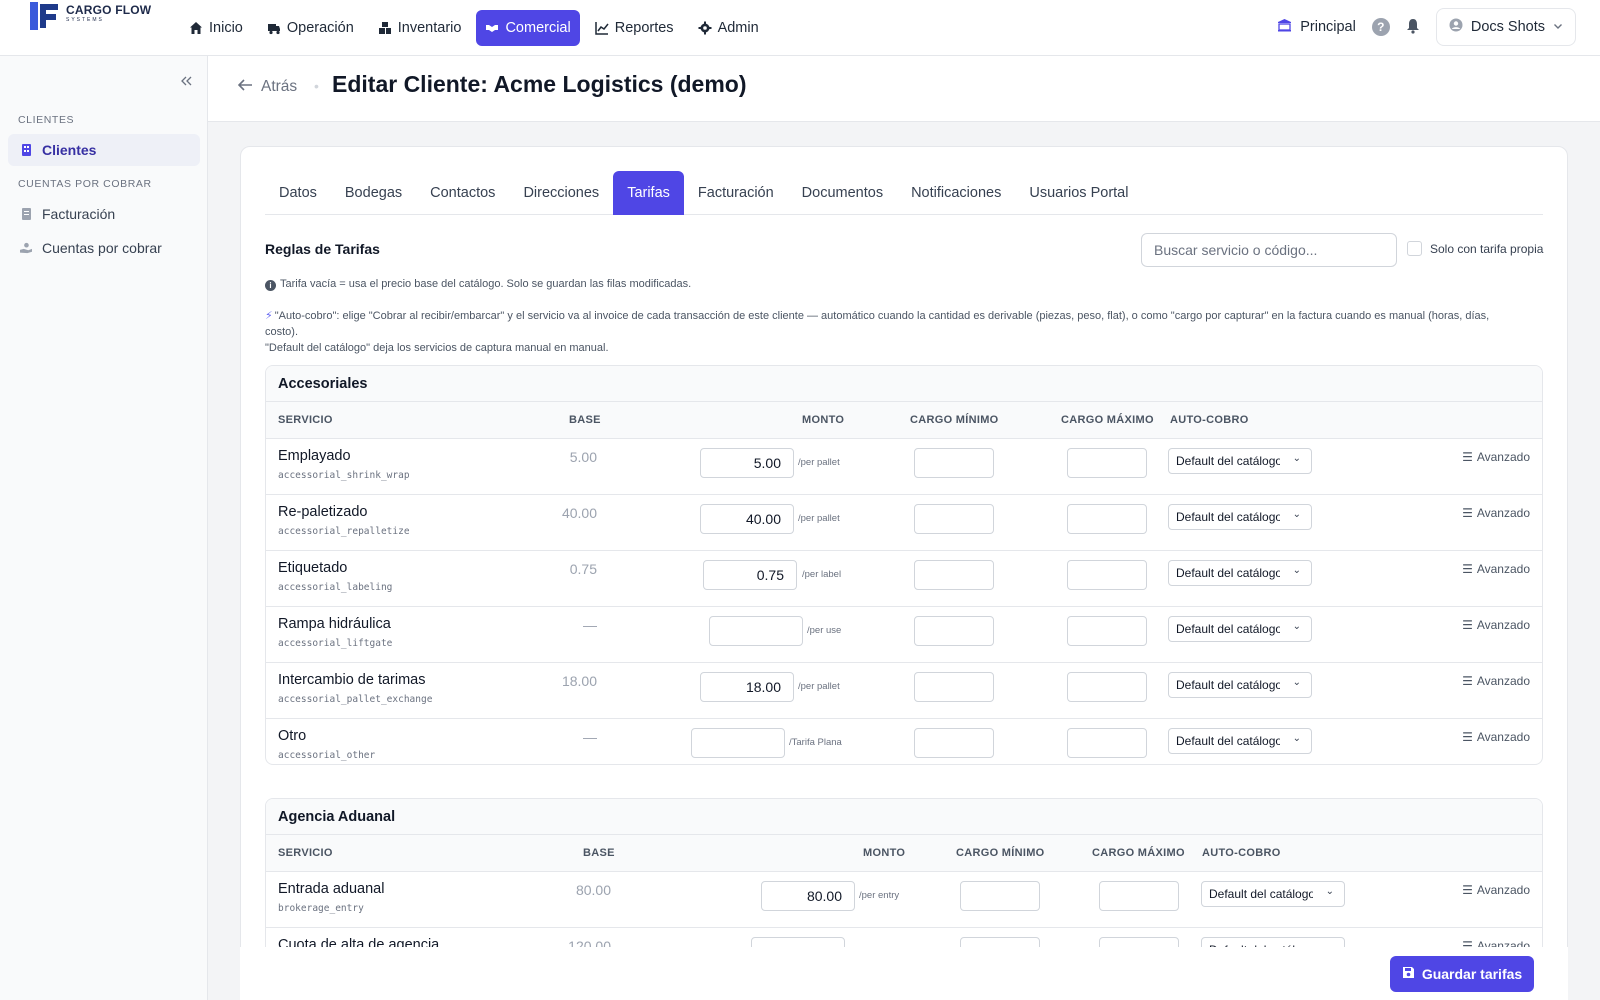 This screenshot has height=1000, width=1600. I want to click on sidebar-item-clientes: Clientes, so click(104, 150).